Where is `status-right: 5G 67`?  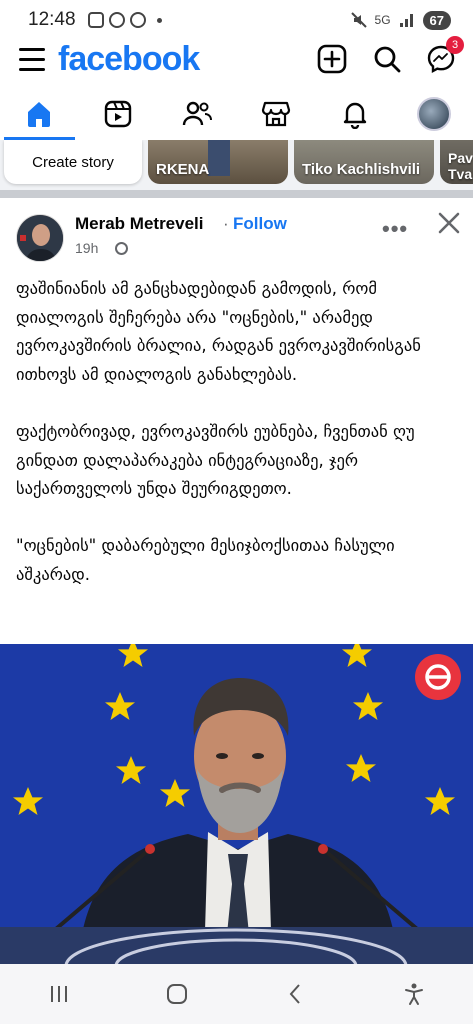 status-right: 5G 67 is located at coordinates (400, 20).